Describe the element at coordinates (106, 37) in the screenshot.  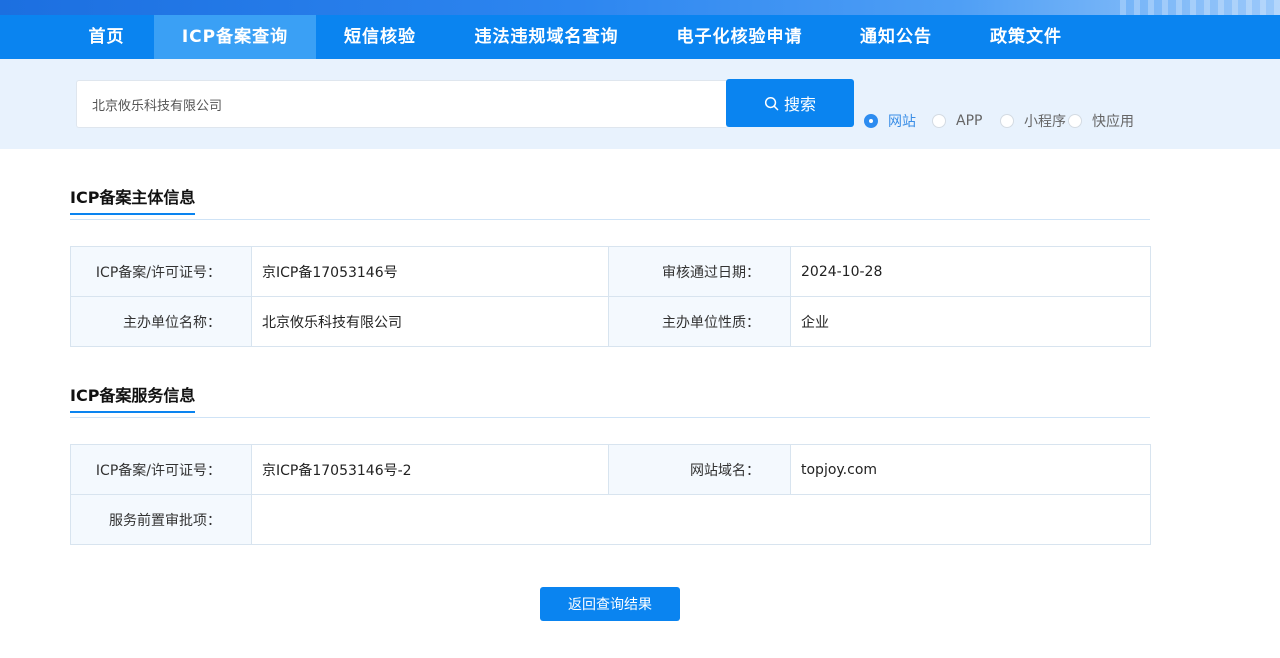
I see `nav-item-home: 首页` at that location.